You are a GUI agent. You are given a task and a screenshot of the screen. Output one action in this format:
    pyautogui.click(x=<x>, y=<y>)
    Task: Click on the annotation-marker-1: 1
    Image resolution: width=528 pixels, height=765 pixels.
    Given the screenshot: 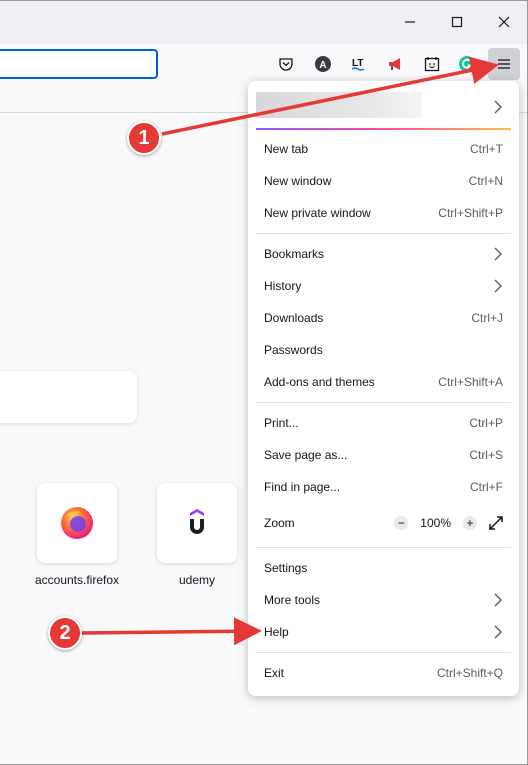 What is the action you would take?
    pyautogui.click(x=144, y=138)
    